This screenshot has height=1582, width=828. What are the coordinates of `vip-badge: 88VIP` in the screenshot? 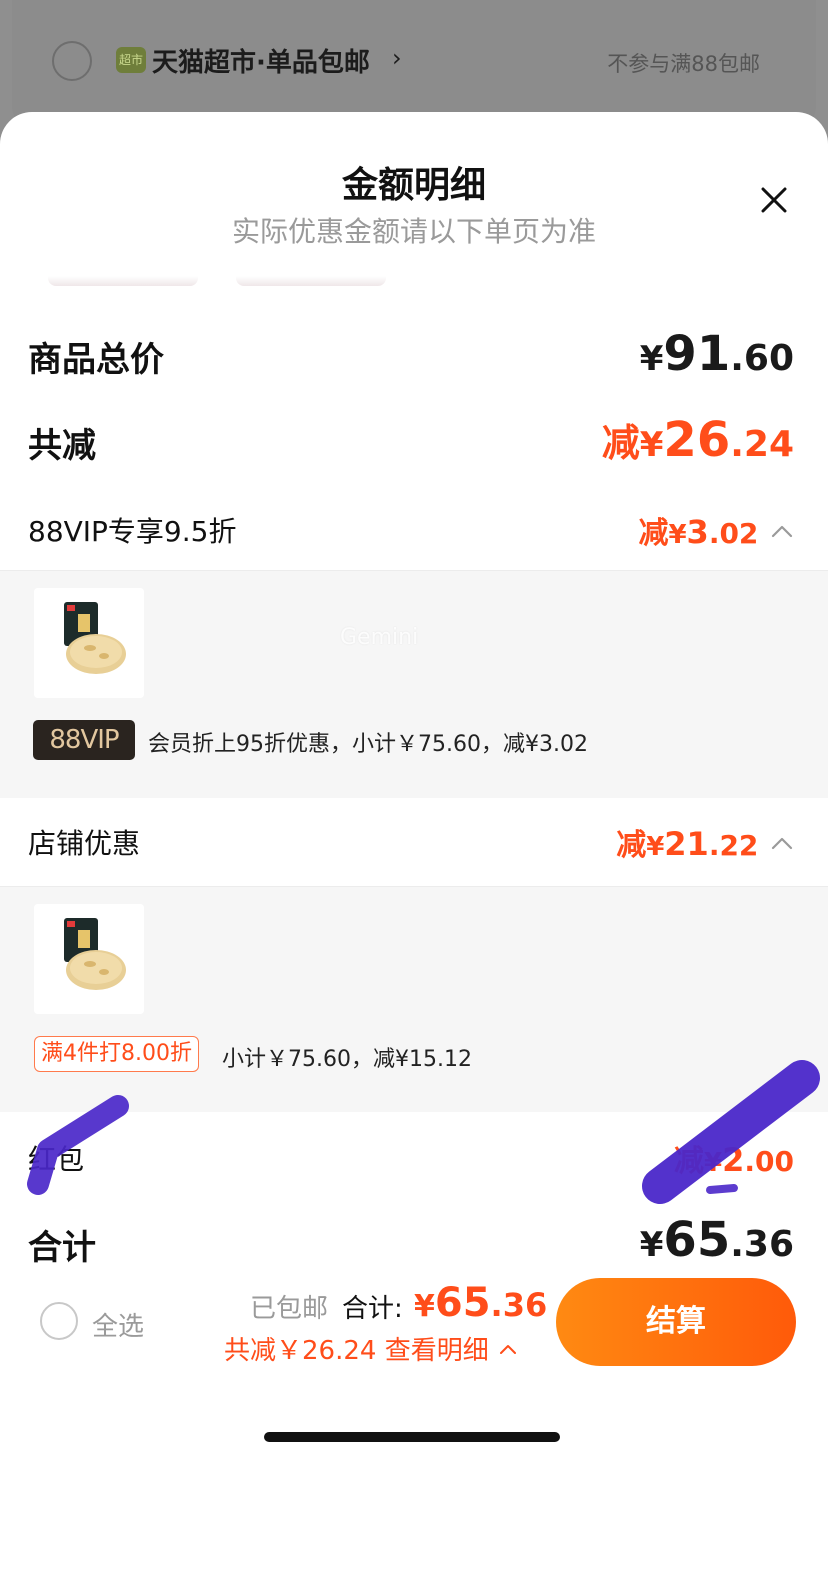 It's located at (84, 740).